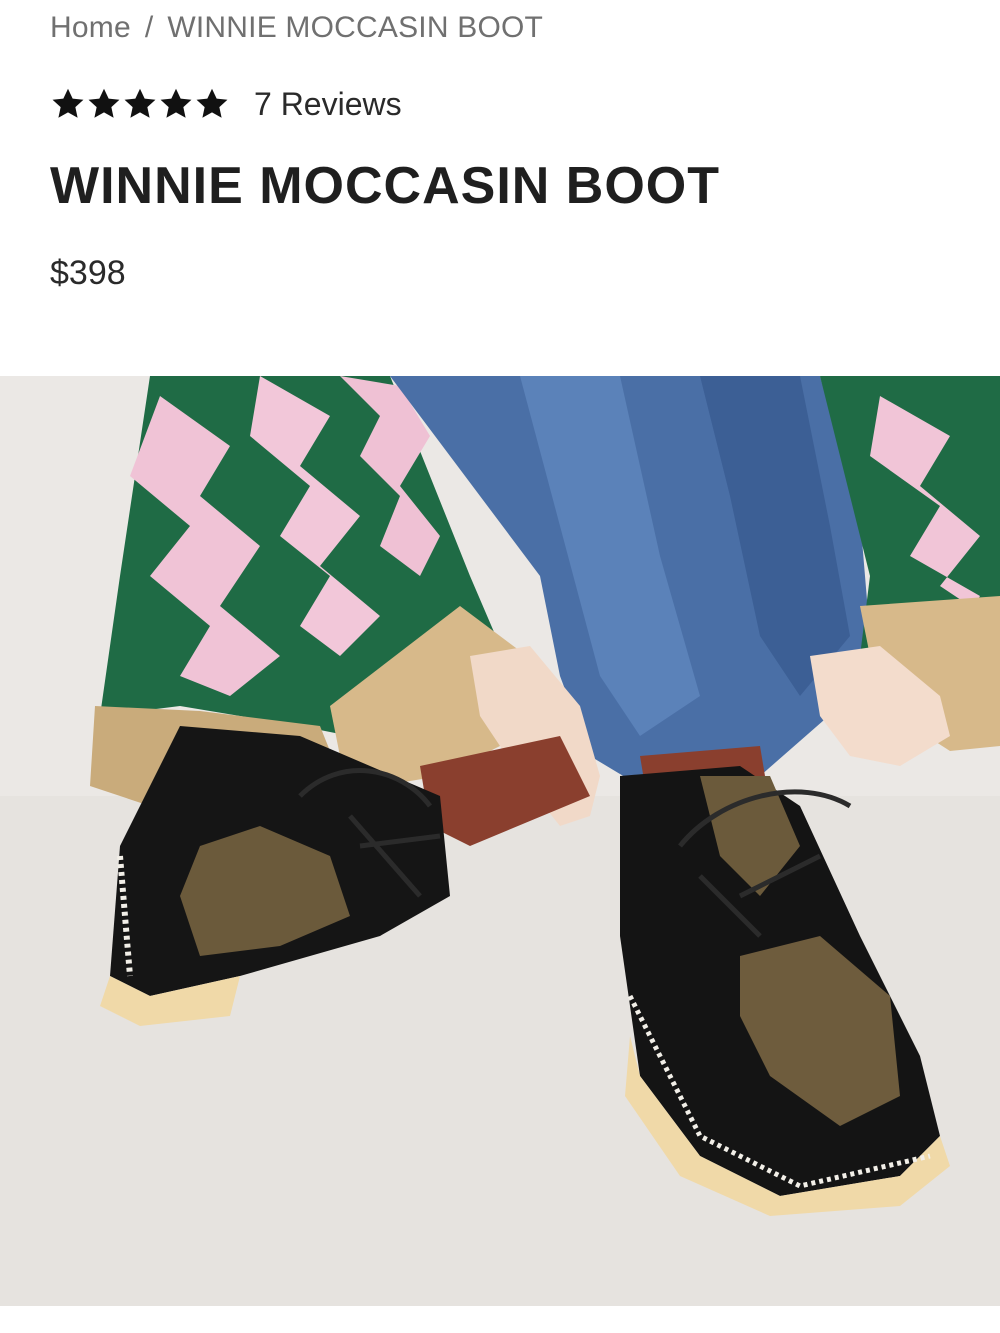  Describe the element at coordinates (88, 273) in the screenshot. I see `product-price: $398` at that location.